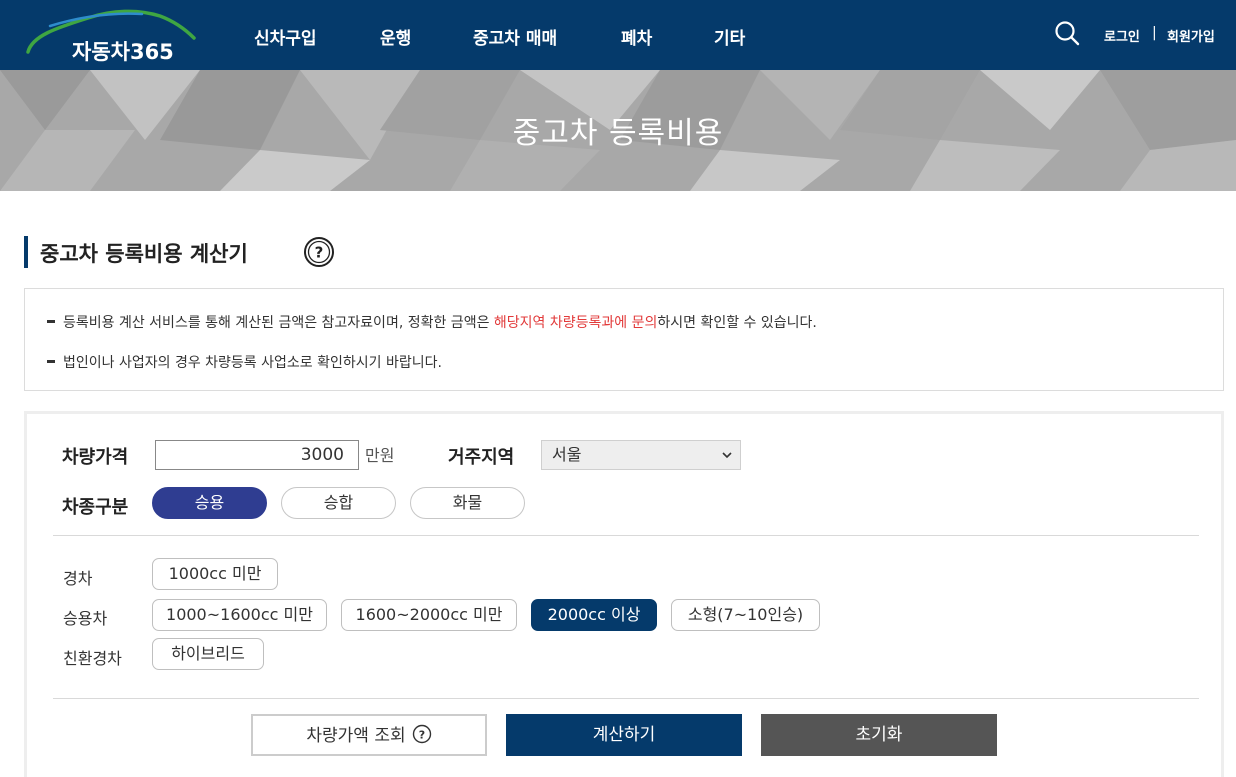 Image resolution: width=1236 pixels, height=777 pixels. I want to click on notice-text: 등록비용 계산 서비스를 통해 계산된 금액은 참고자료이며, 정확한 금액은, so click(278, 323).